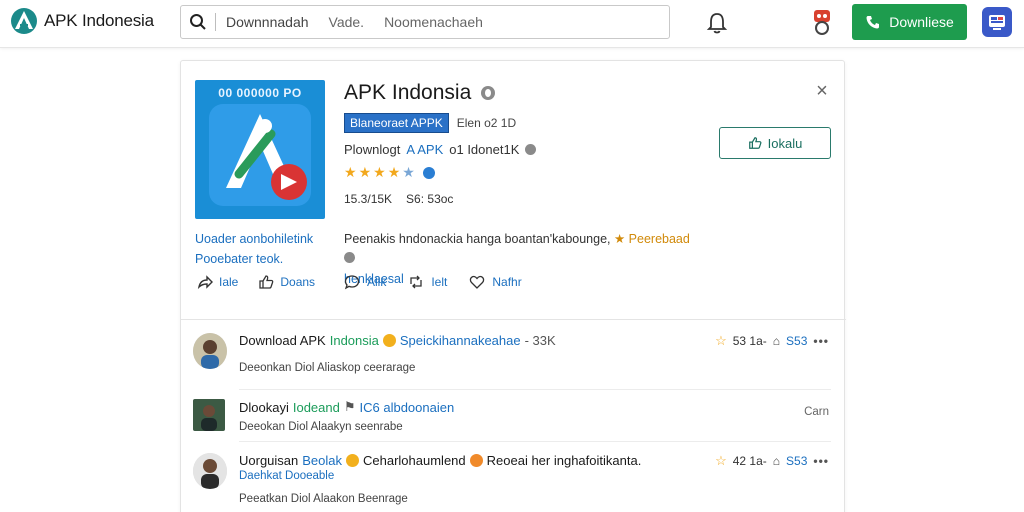 This screenshot has width=1024, height=512. Describe the element at coordinates (416, 282) in the screenshot. I see `retweet-icon` at that location.